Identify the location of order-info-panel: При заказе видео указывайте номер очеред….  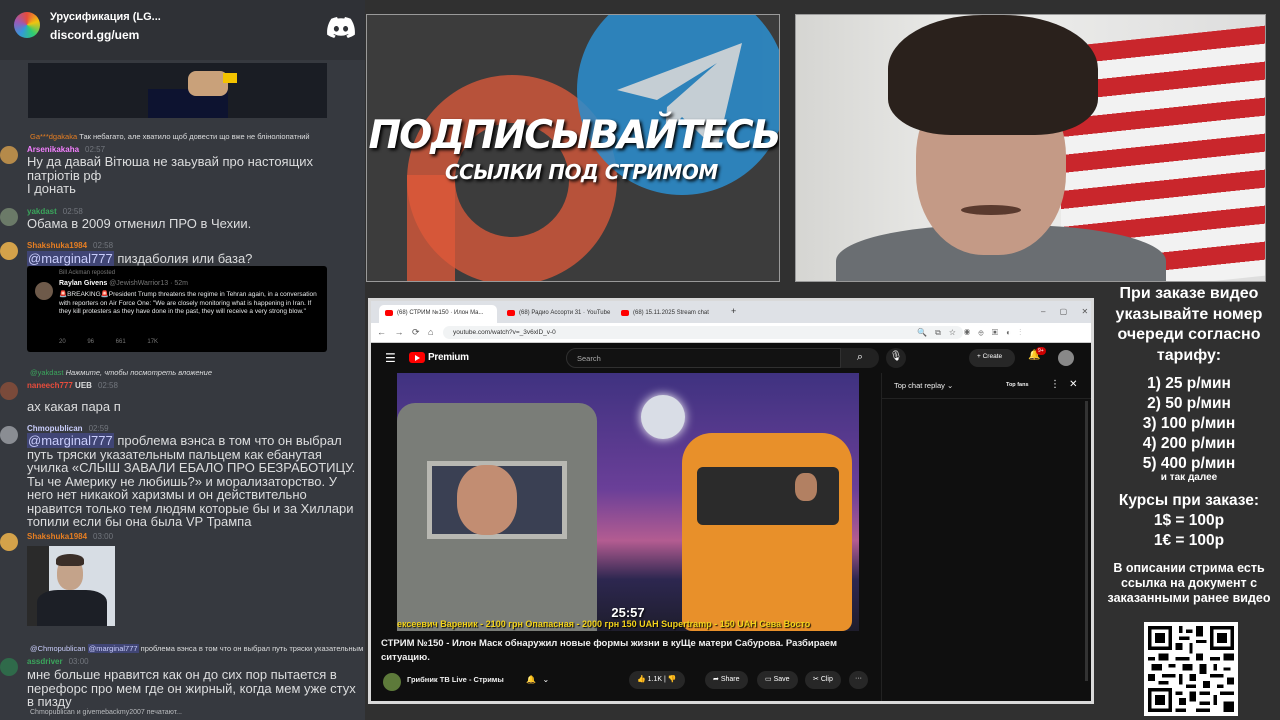
(1189, 502).